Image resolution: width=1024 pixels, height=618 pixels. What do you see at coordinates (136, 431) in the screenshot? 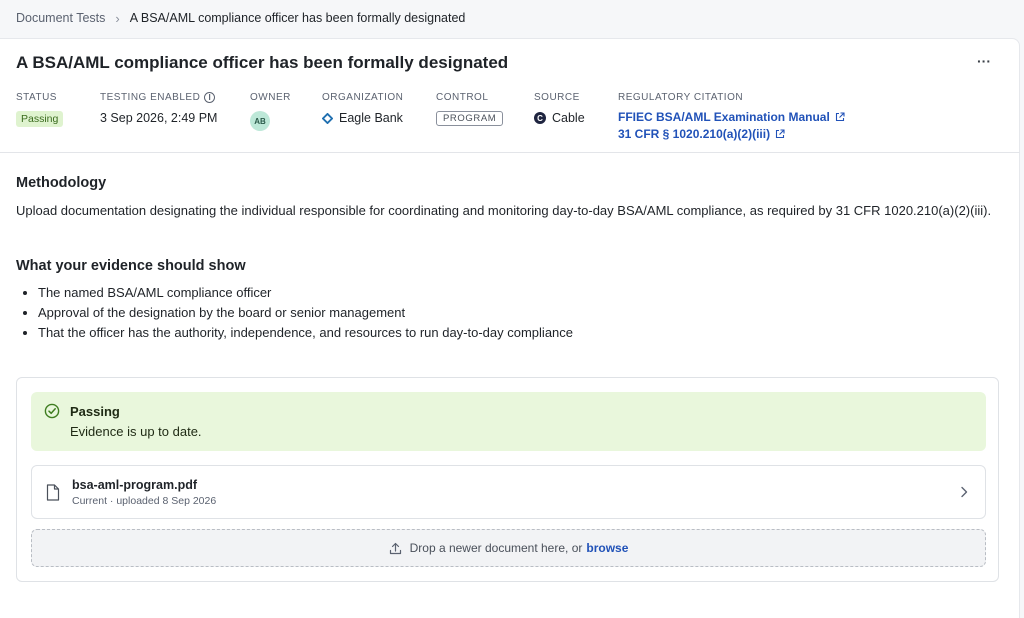
I see `status-banner-message: Evidence is up to date.` at bounding box center [136, 431].